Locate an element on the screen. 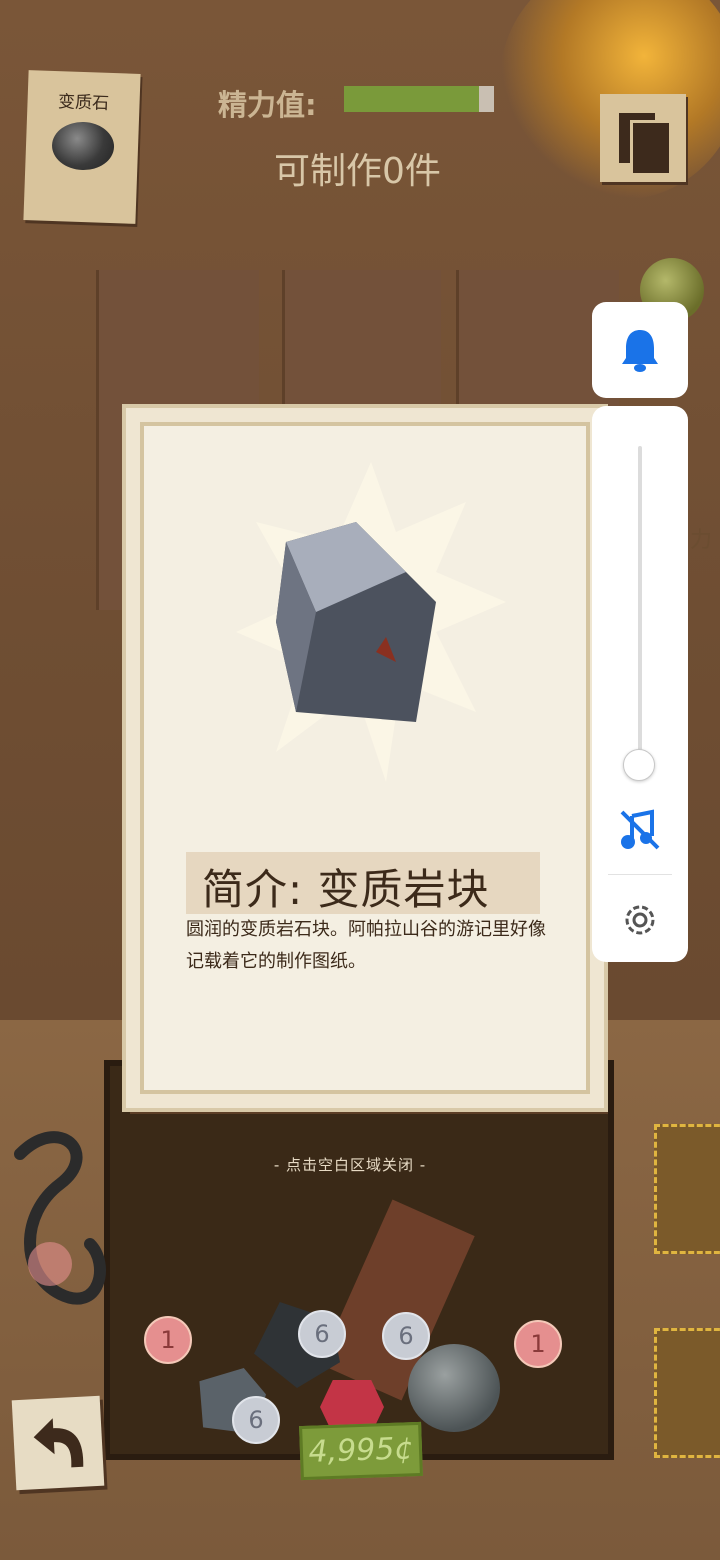 The height and width of the screenshot is (1560, 720). volume-slider-track is located at coordinates (640, 611).